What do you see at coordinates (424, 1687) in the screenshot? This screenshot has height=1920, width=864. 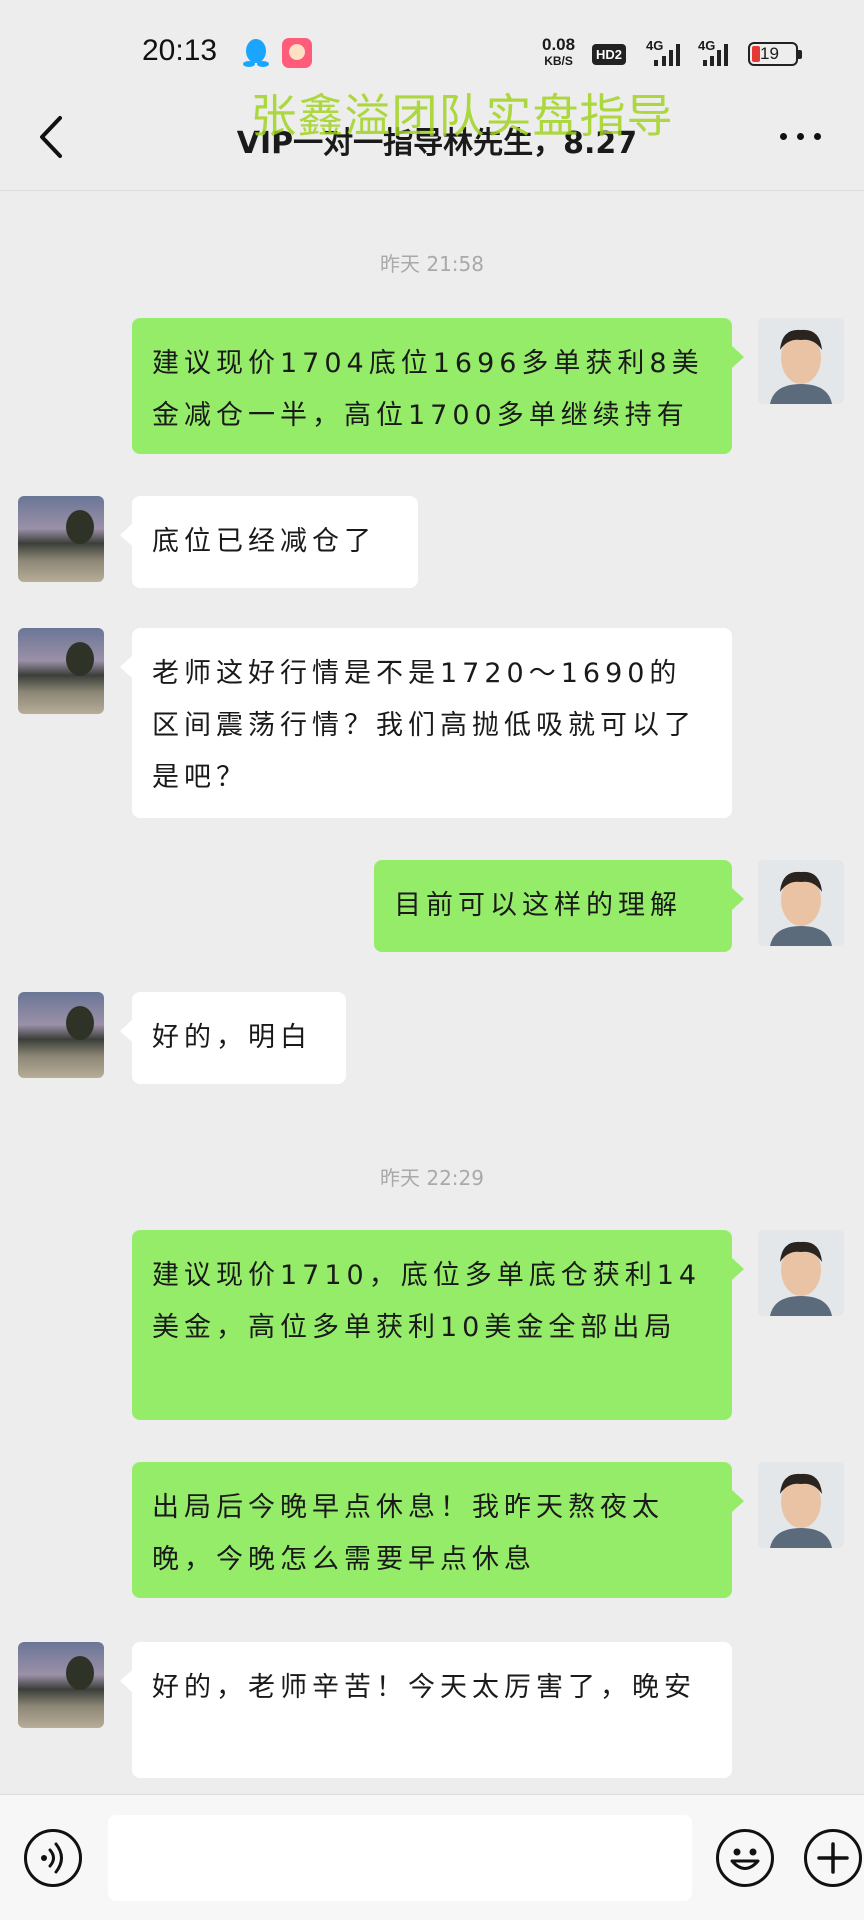 I see `message-text: 好的，老师辛苦！今天太厉害了，晚安` at bounding box center [424, 1687].